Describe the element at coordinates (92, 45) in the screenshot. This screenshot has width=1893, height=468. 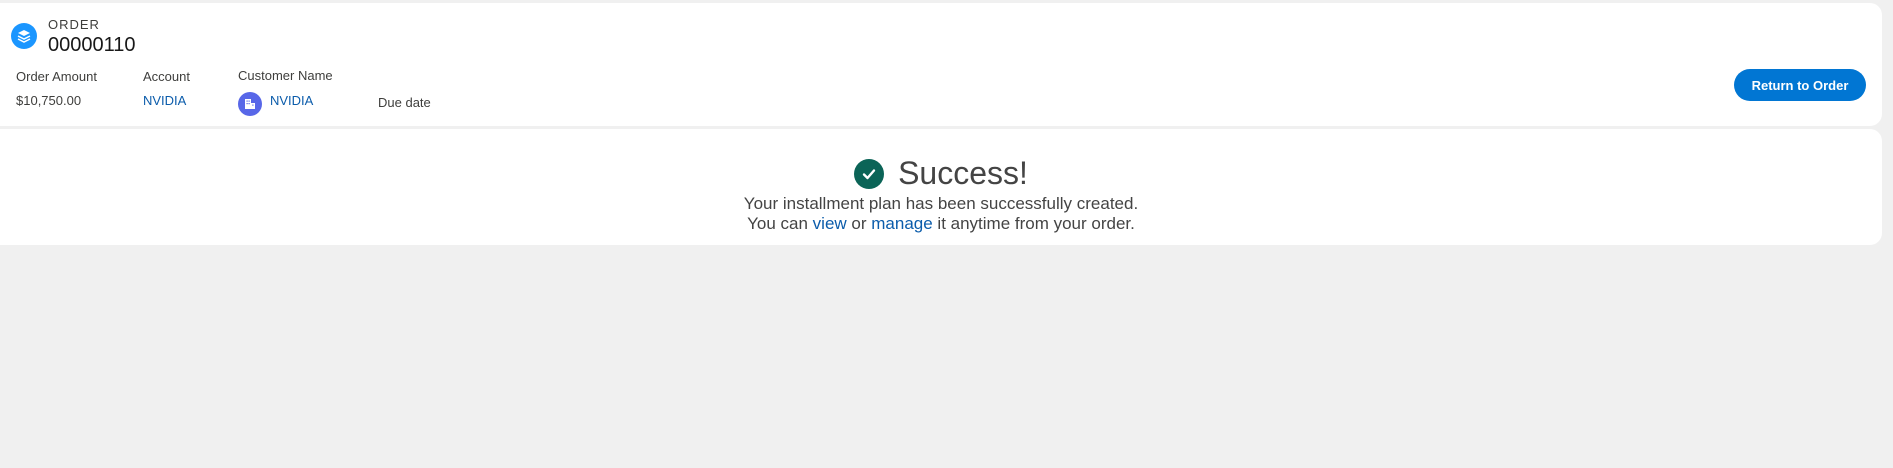
I see `order-number: 00000110` at that location.